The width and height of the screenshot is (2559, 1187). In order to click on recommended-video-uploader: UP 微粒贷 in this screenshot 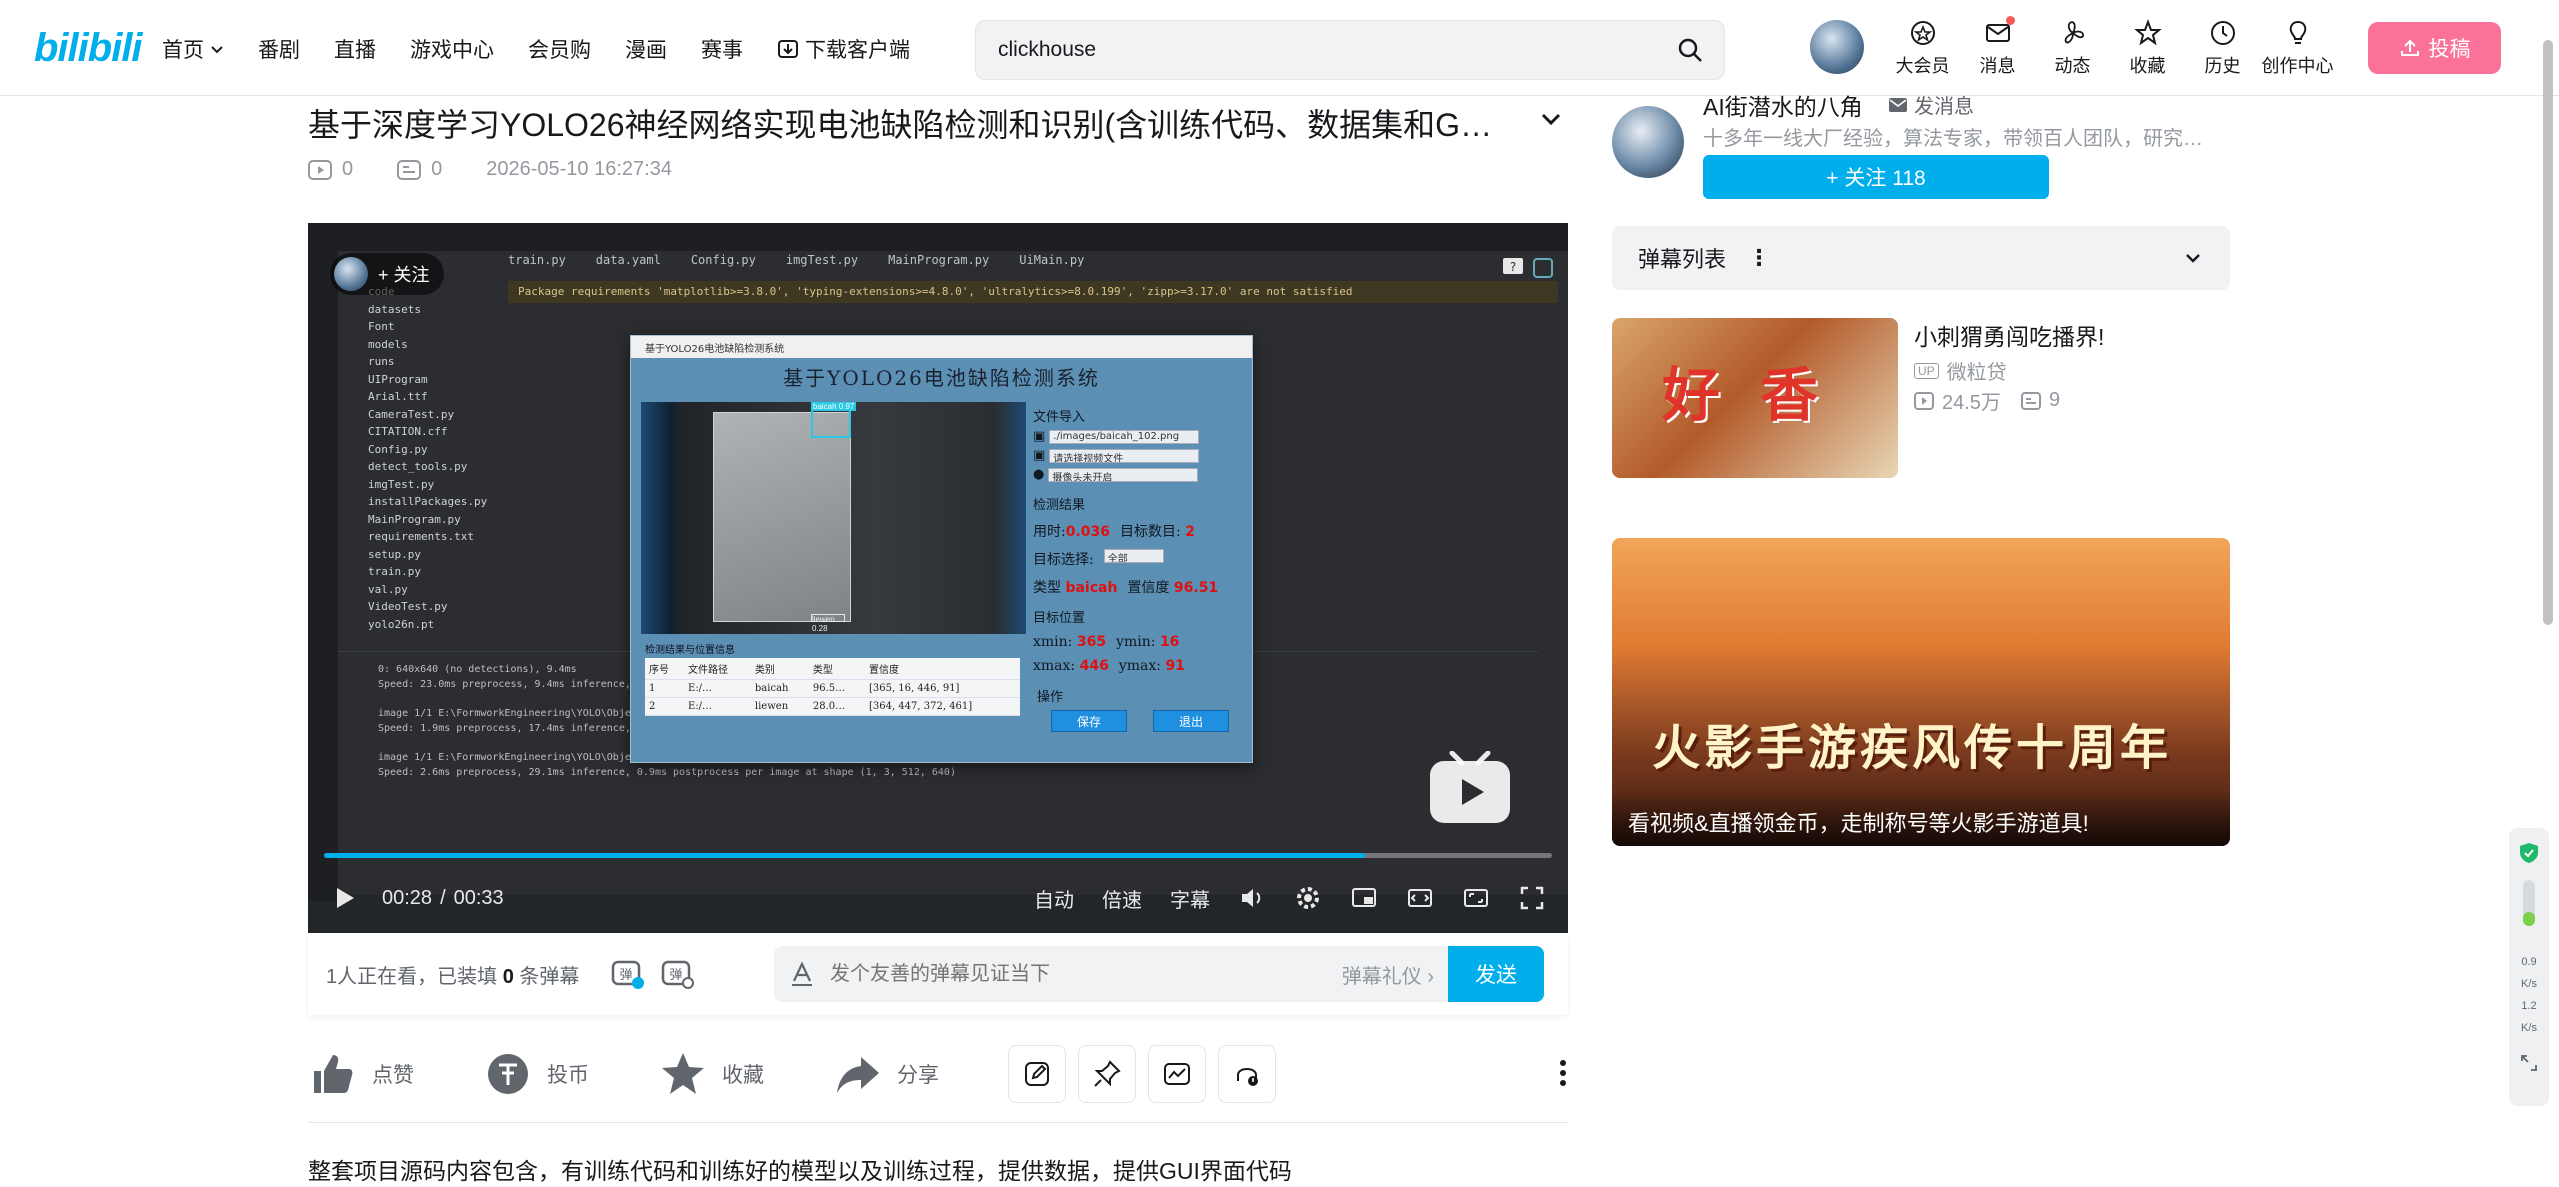, I will do `click(1960, 370)`.